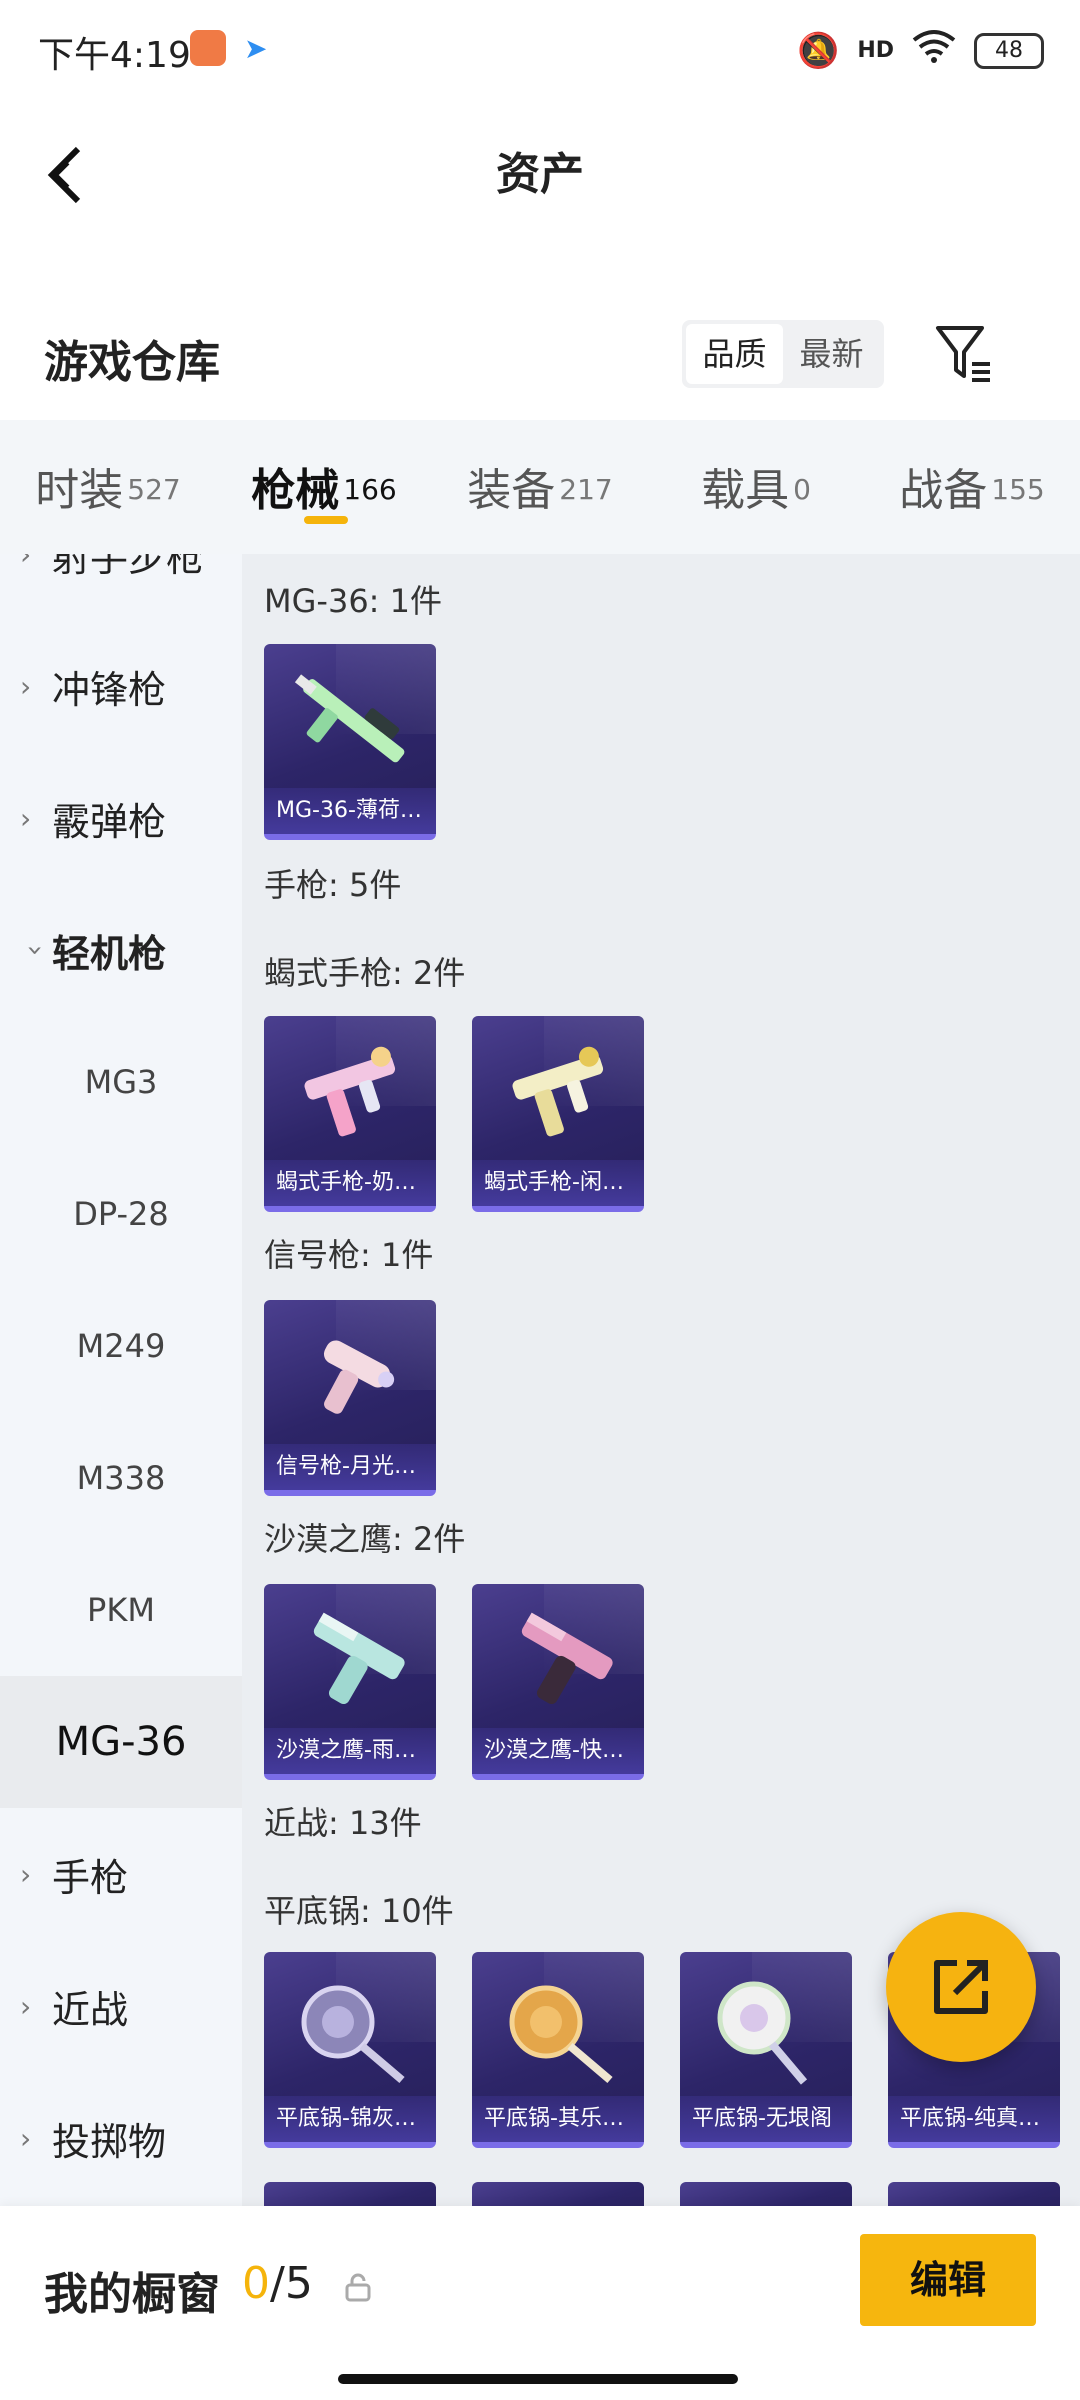 This screenshot has width=1080, height=2400. Describe the element at coordinates (326, 520) in the screenshot. I see `tab-active-indicator` at that location.